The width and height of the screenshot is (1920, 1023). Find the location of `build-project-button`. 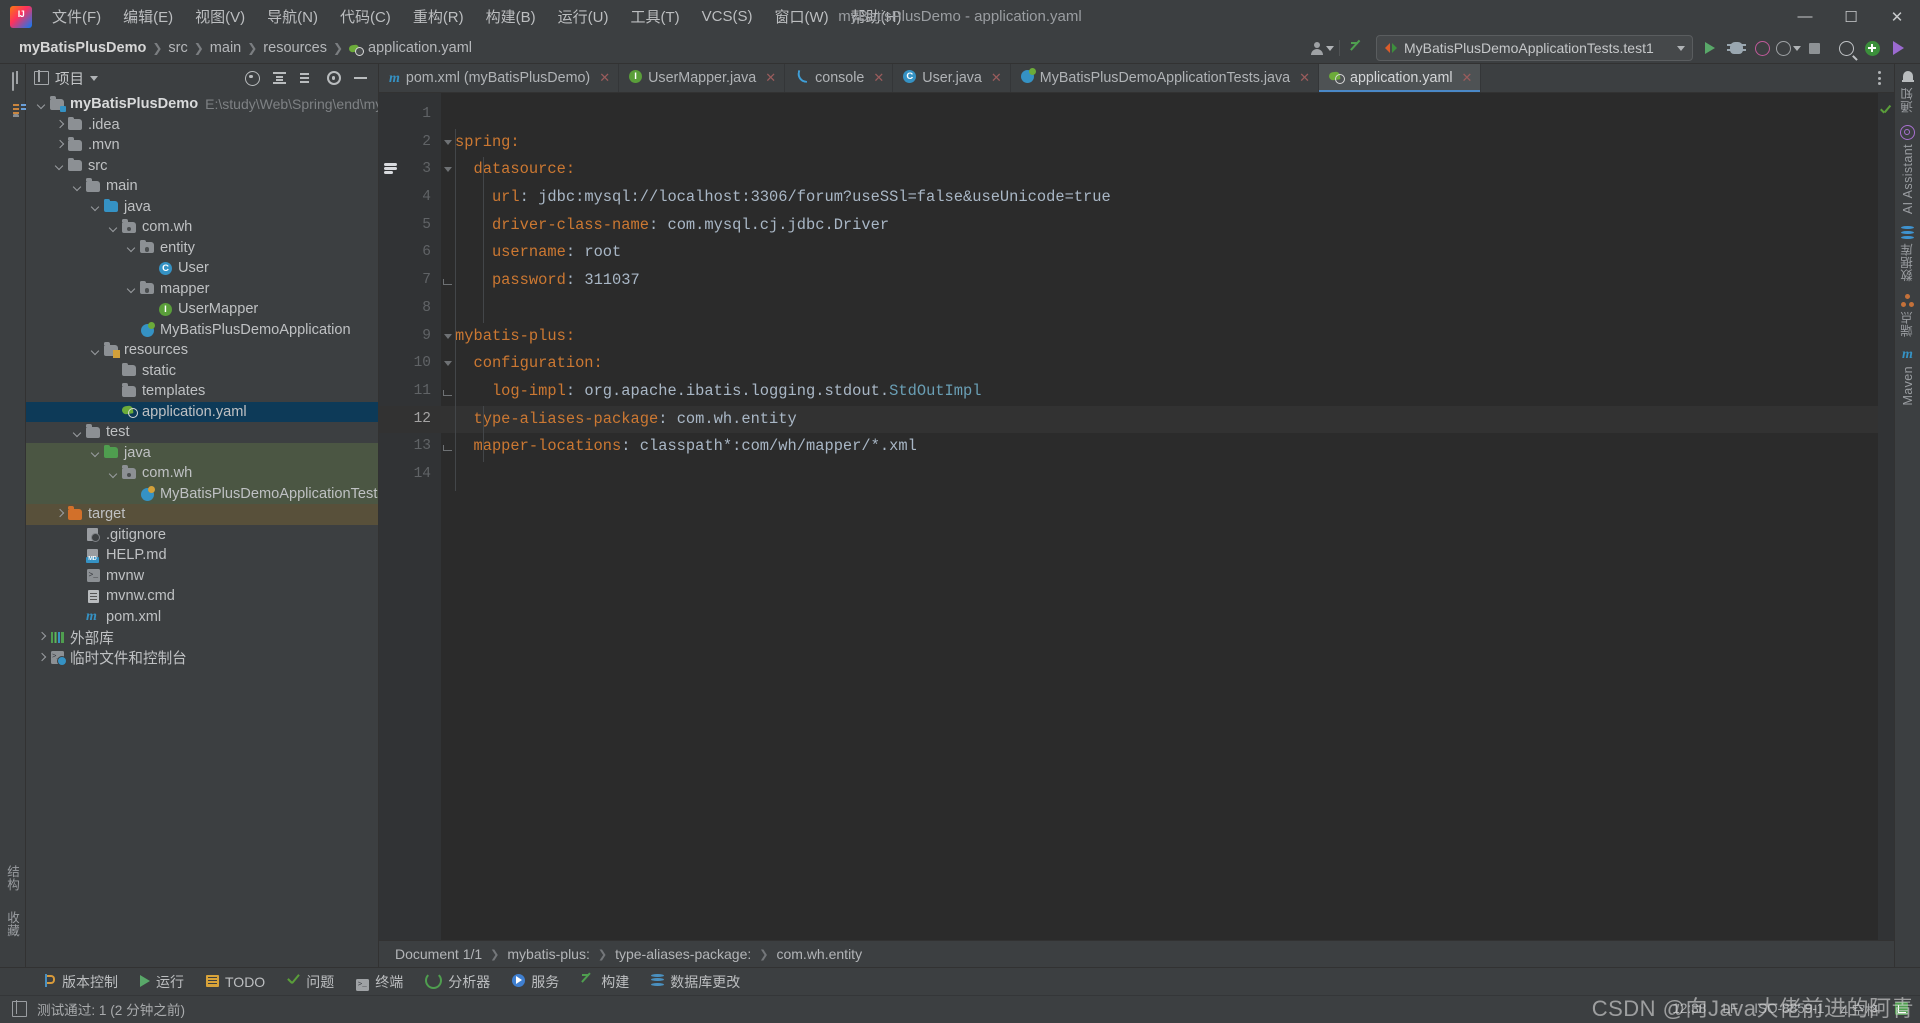

build-project-button is located at coordinates (1357, 48).